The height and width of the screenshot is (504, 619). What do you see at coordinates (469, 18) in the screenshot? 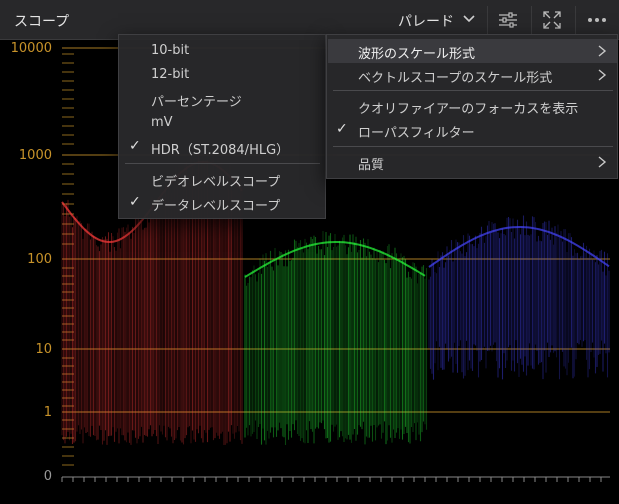
I see `chevron-down-icon` at bounding box center [469, 18].